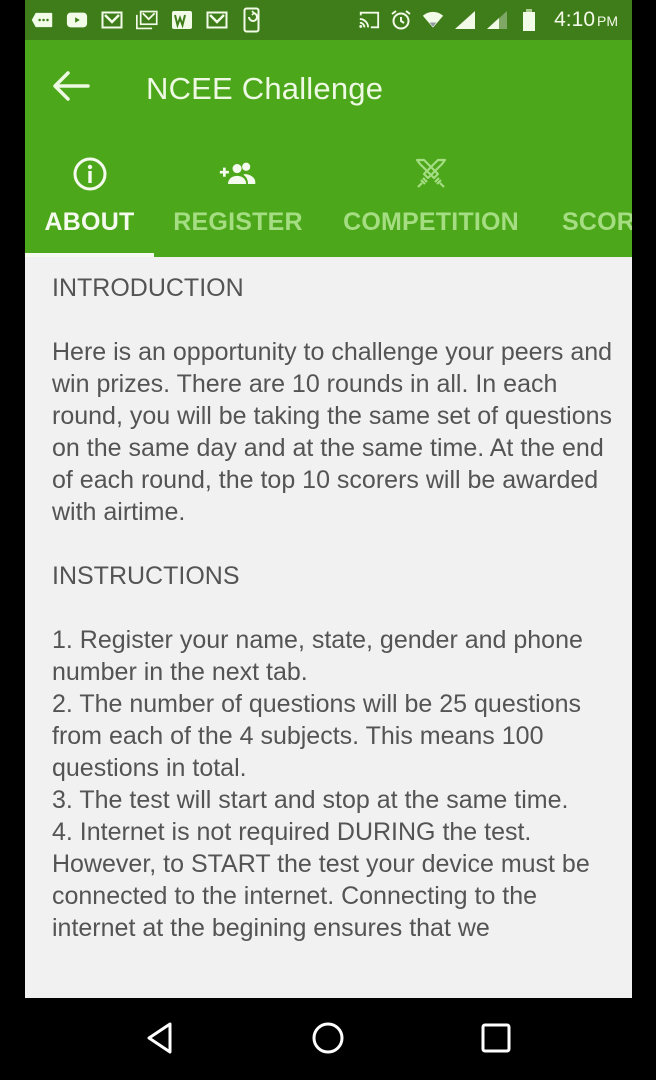  I want to click on system-nav-bar, so click(328, 1039).